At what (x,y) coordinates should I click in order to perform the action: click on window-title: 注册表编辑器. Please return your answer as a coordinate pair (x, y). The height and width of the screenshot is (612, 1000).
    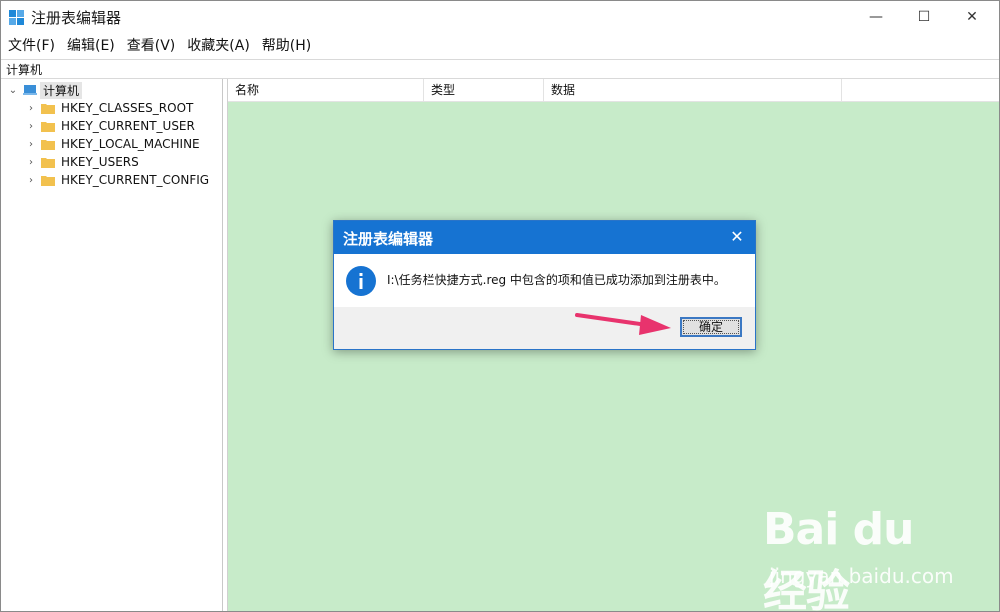
    Looking at the image, I should click on (76, 18).